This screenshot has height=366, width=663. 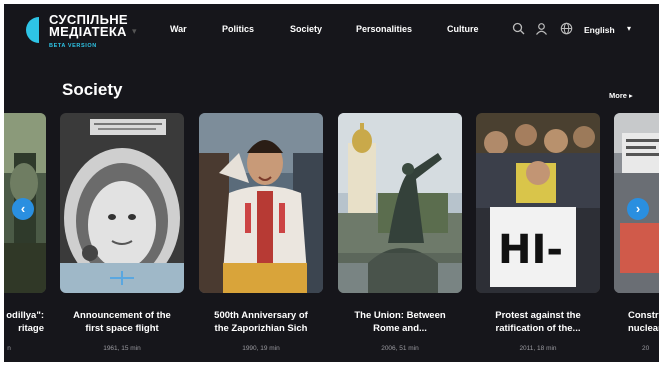 What do you see at coordinates (31, 328) in the screenshot?
I see `card-title-line-2: ritage` at bounding box center [31, 328].